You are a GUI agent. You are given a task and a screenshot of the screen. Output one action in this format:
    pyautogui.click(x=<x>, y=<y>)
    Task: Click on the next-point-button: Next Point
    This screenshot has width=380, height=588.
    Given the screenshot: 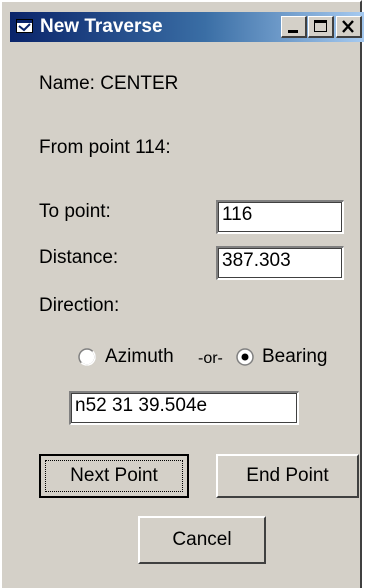 What is the action you would take?
    pyautogui.click(x=114, y=476)
    